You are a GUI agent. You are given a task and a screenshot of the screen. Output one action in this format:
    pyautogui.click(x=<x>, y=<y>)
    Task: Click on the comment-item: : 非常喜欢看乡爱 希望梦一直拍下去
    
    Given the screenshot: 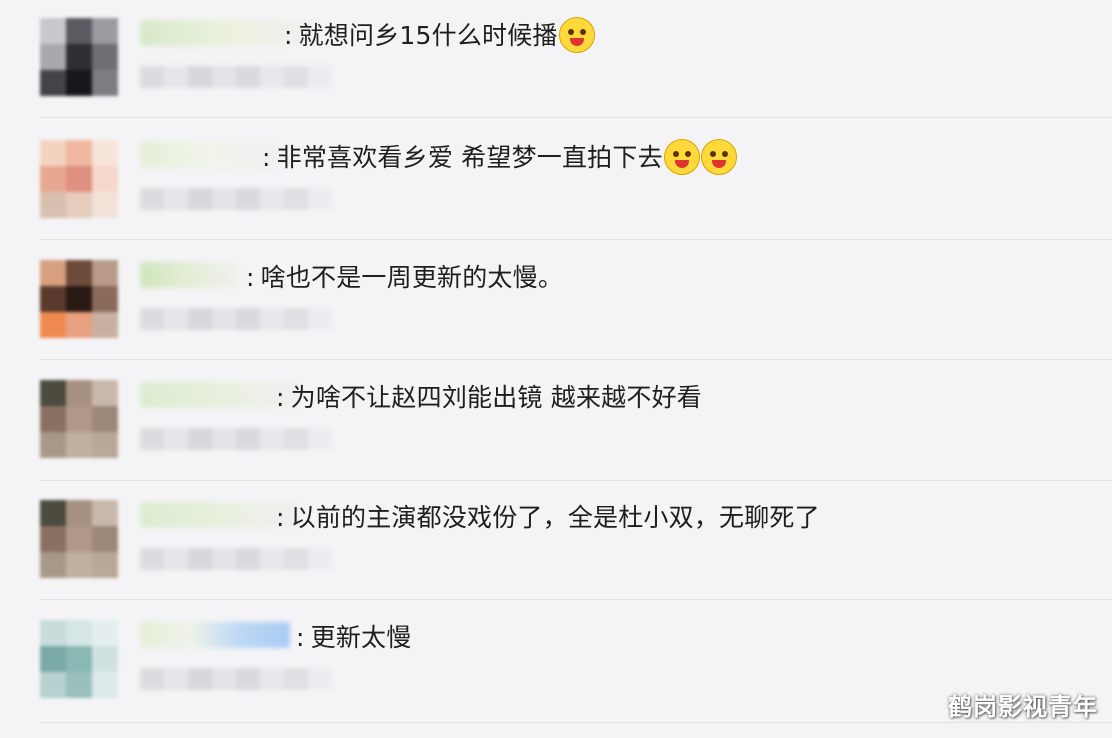 What is the action you would take?
    pyautogui.click(x=576, y=177)
    